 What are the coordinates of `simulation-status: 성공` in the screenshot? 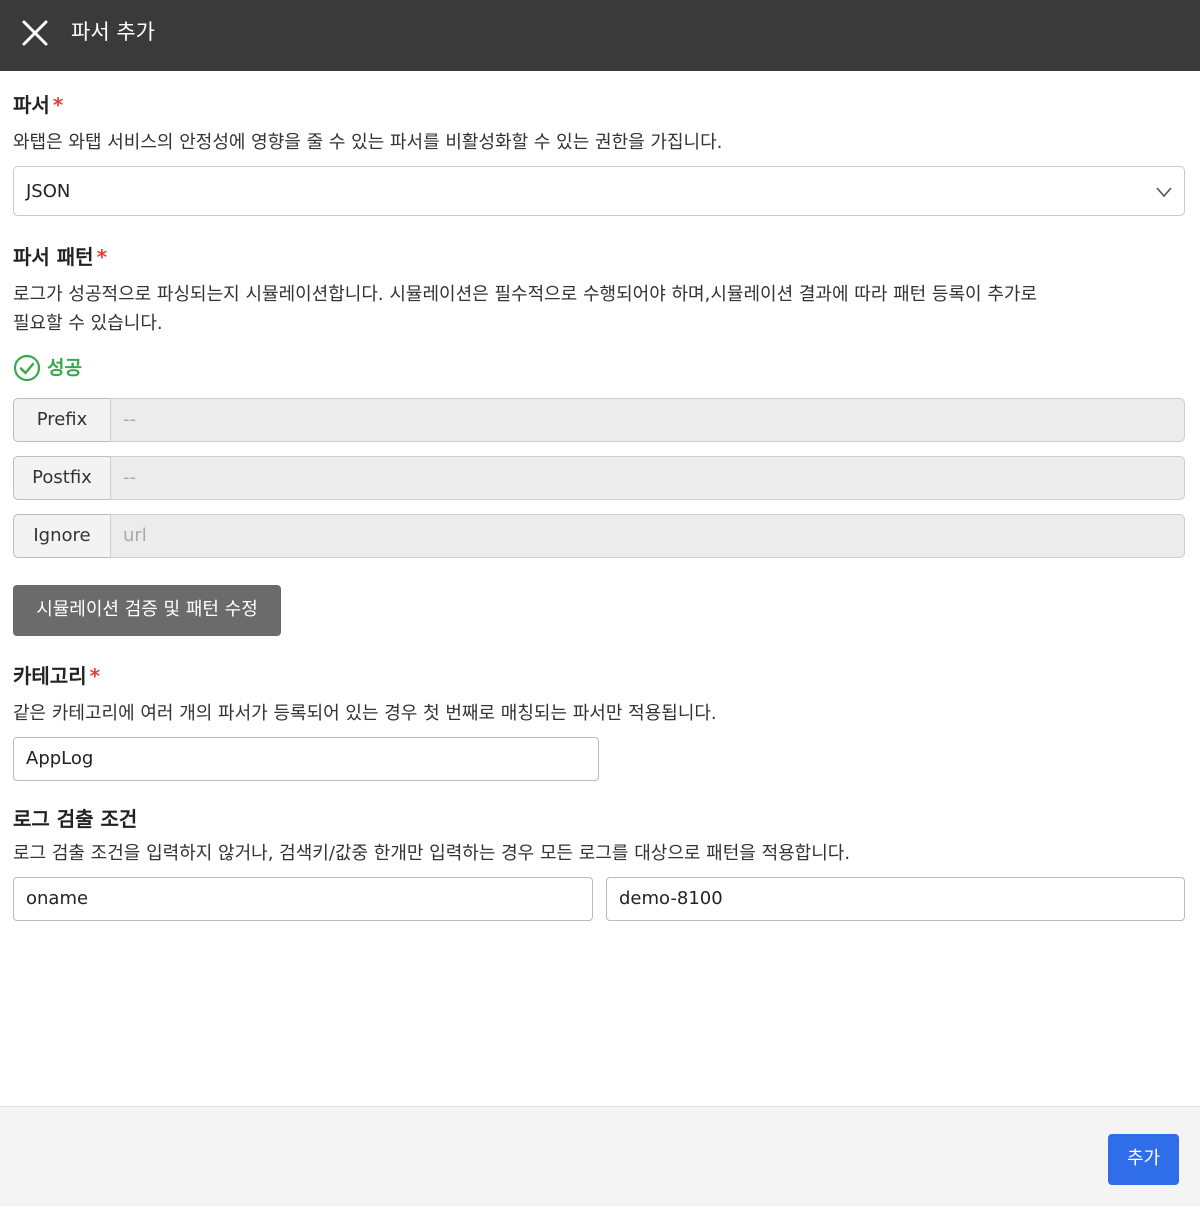 It's located at (47, 368).